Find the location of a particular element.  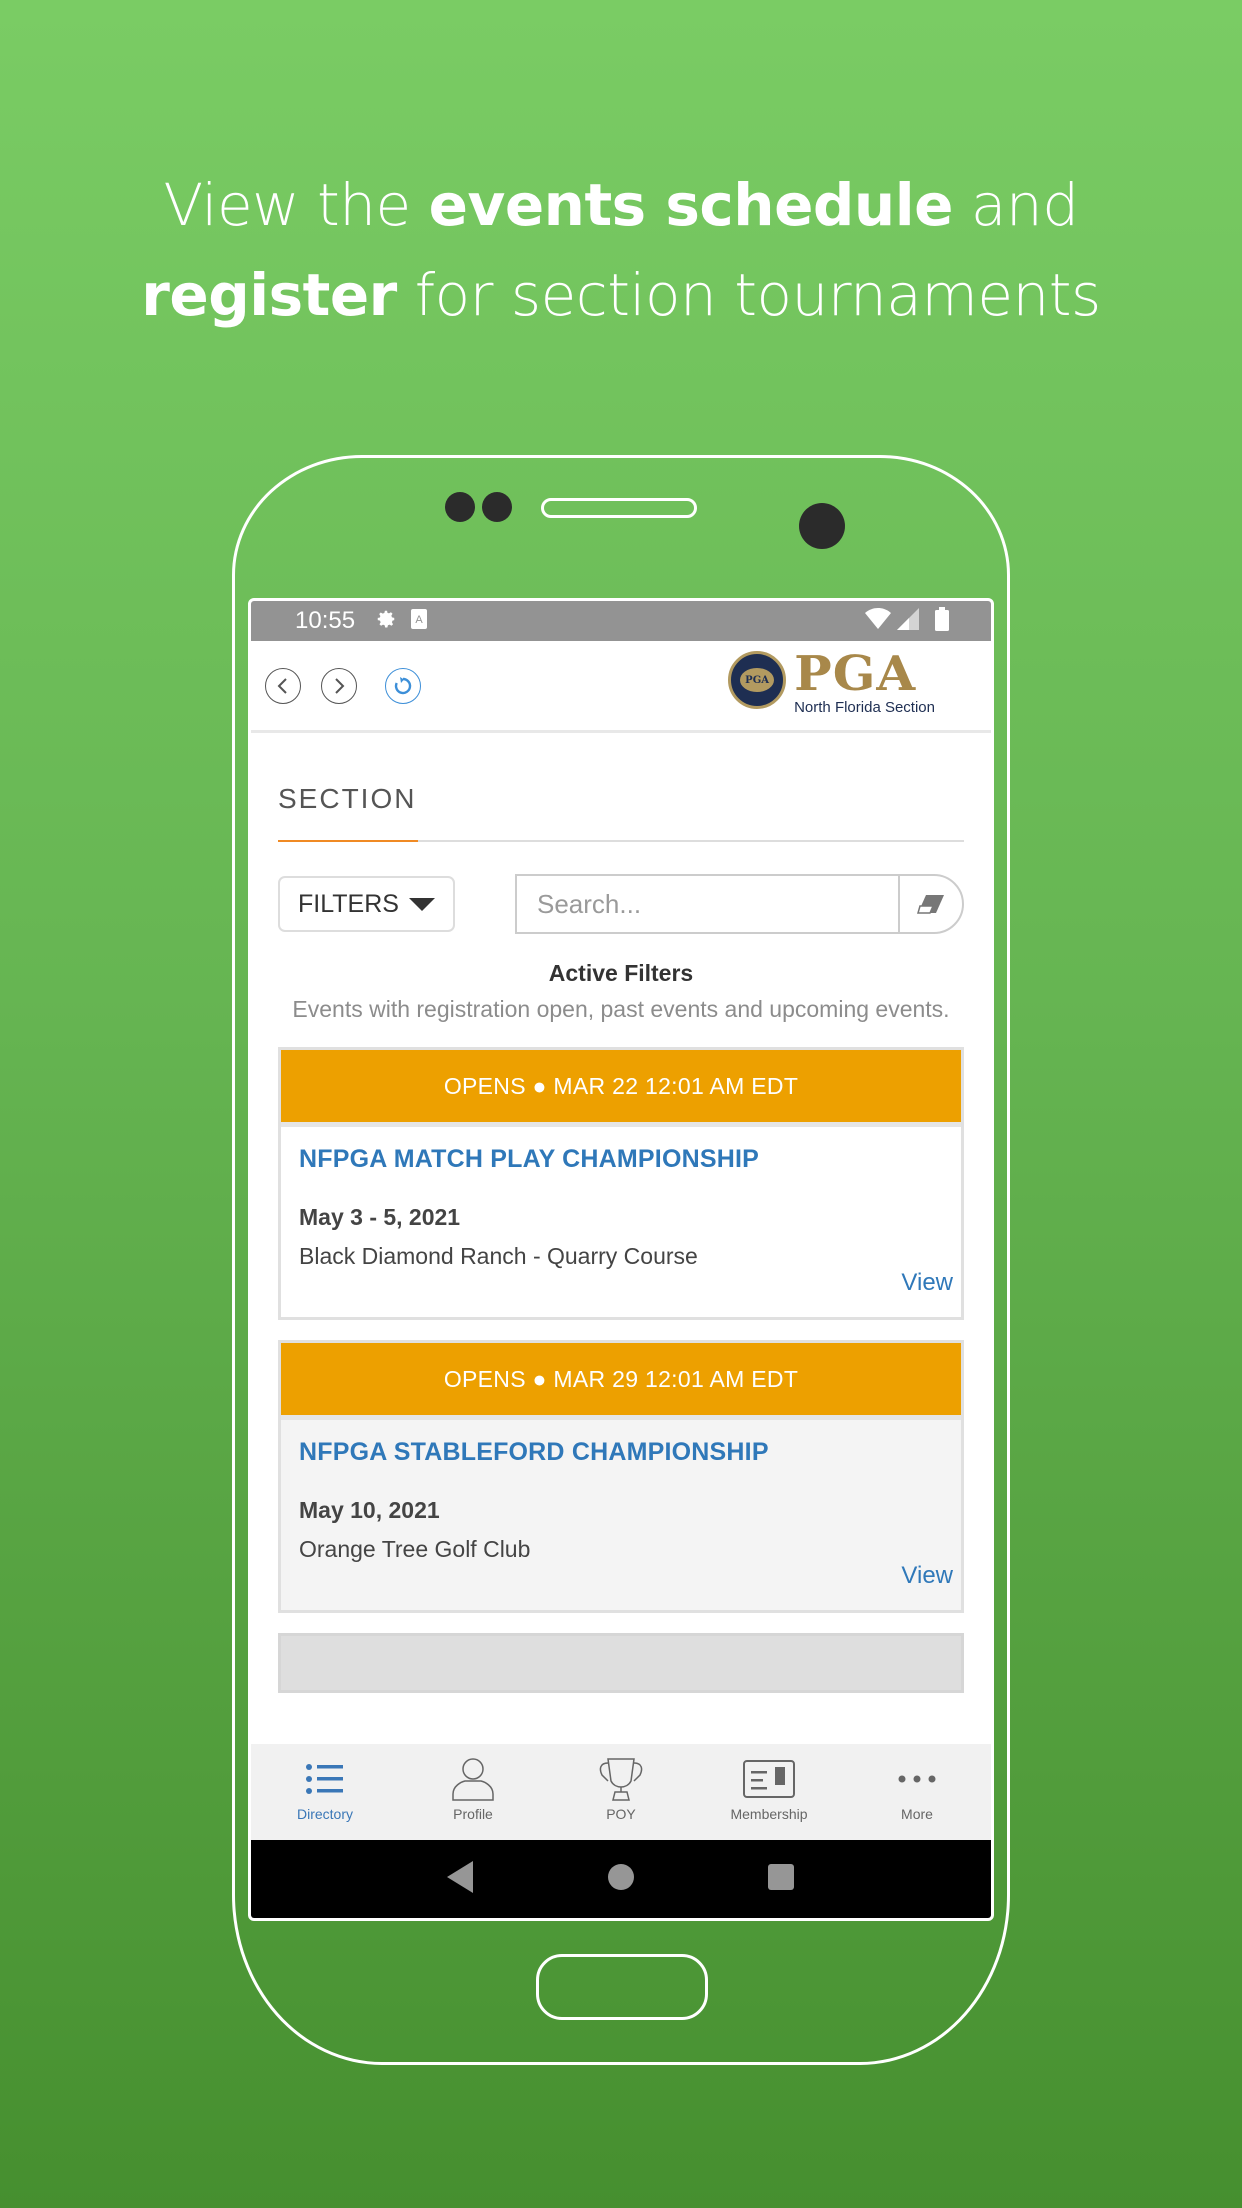

registration-banner: OPENS ● MAR 22 12:01 AM EDT is located at coordinates (621, 1088).